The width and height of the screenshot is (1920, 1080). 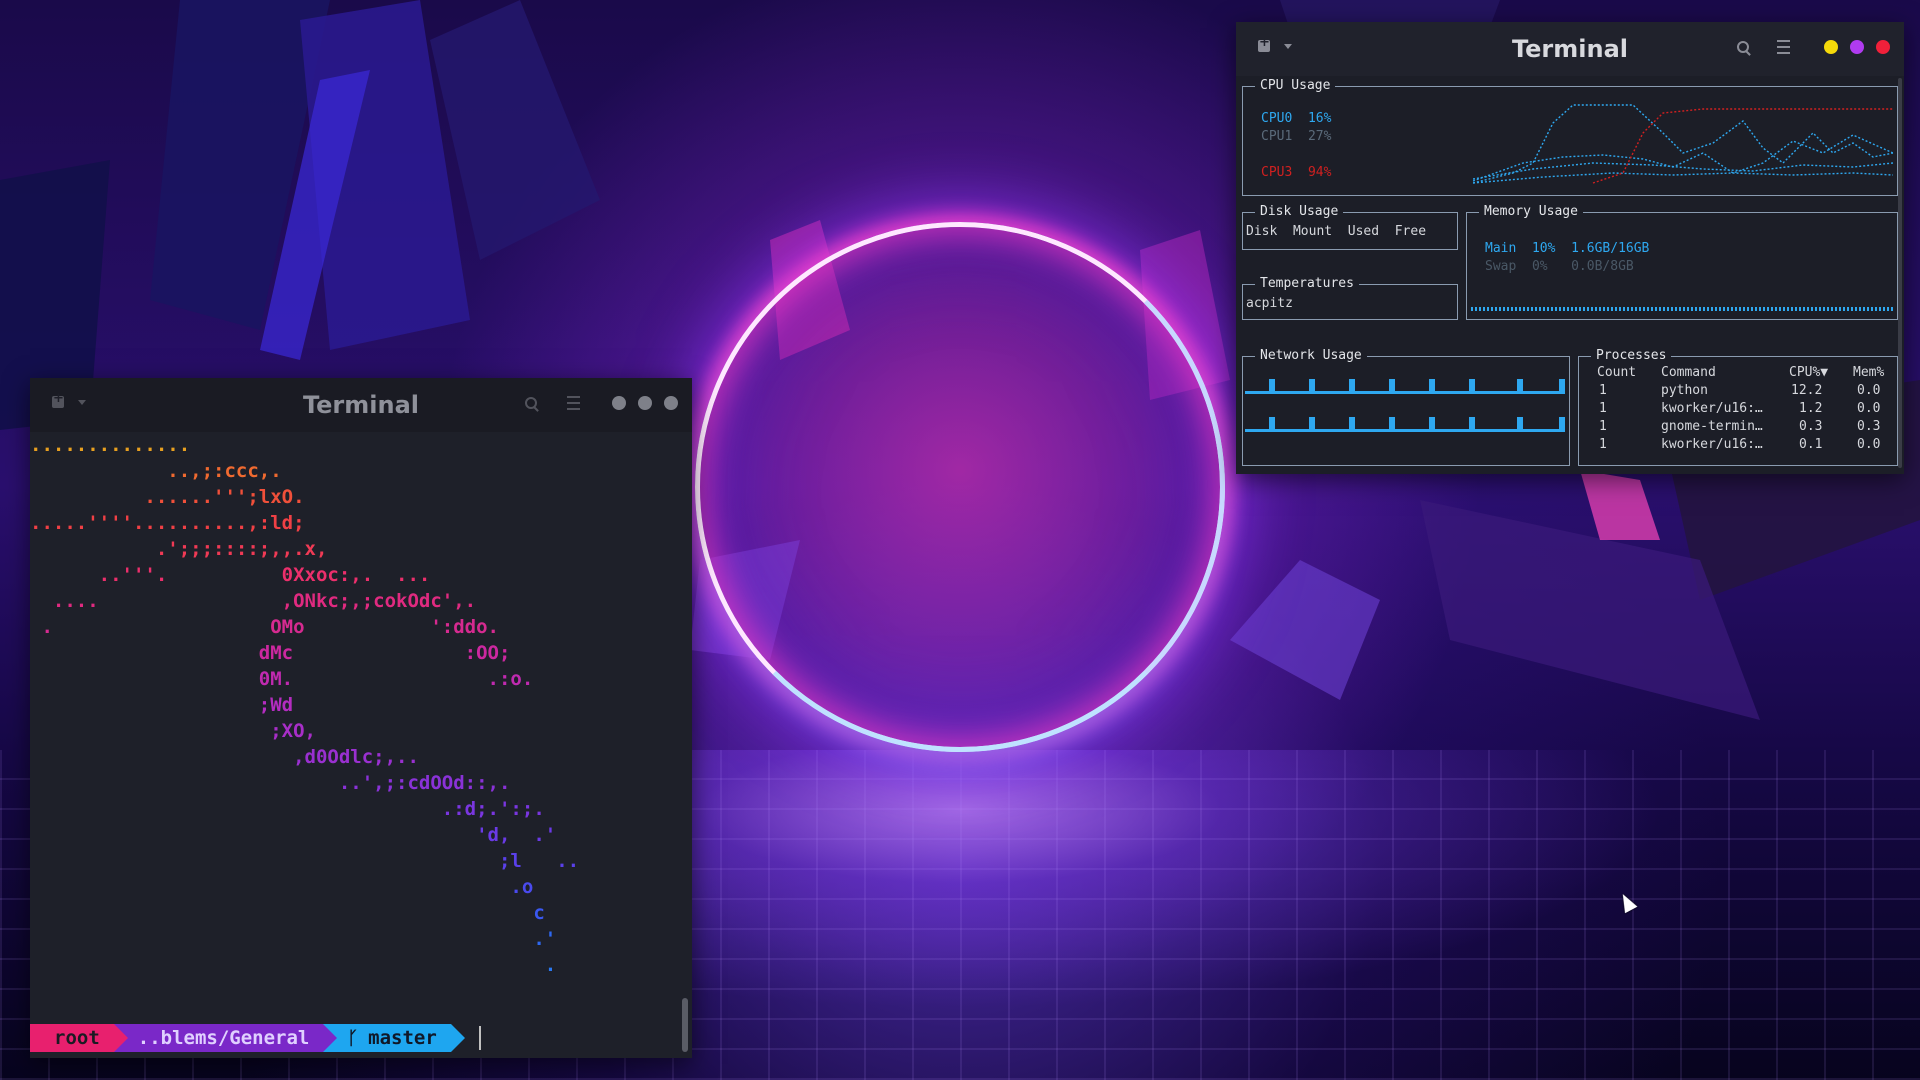 I want to click on cpu0-row: CPU0 16%, so click(x=1296, y=118).